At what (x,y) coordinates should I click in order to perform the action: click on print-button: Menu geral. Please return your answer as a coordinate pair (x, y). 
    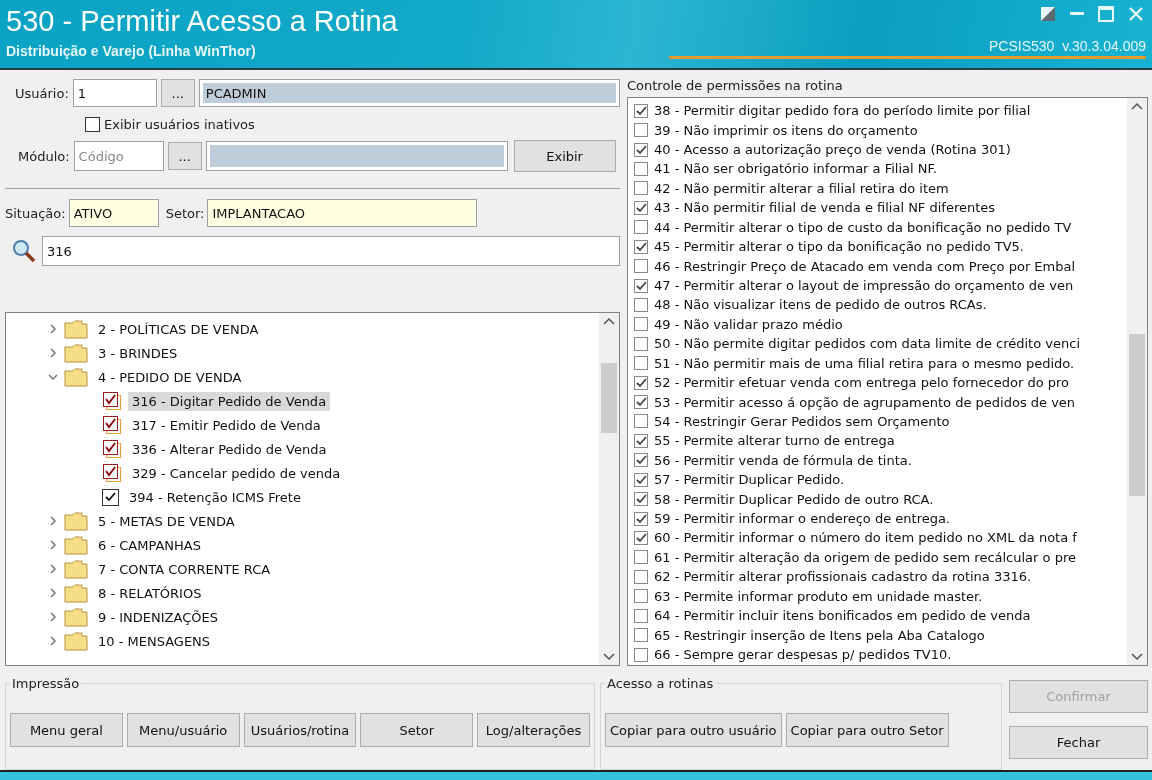
    Looking at the image, I should click on (66, 730).